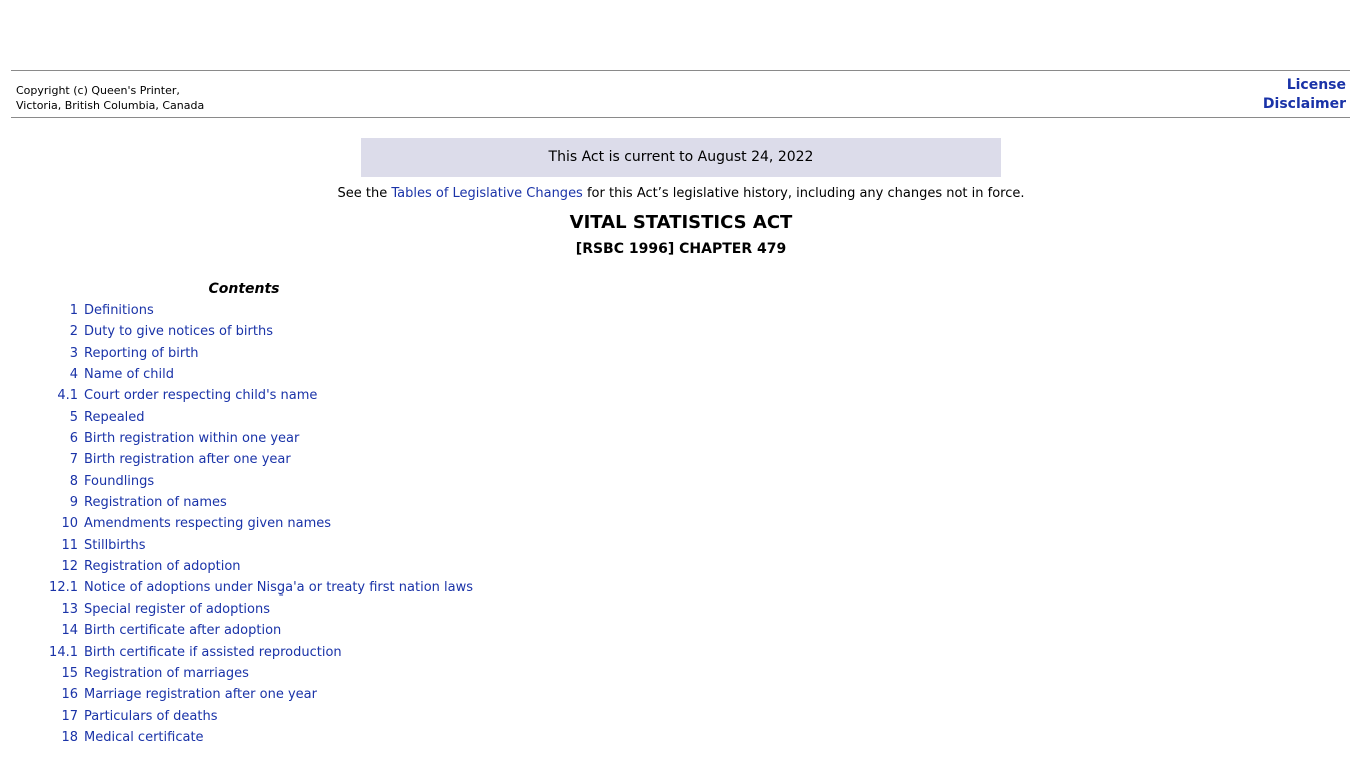 The width and height of the screenshot is (1366, 768). Describe the element at coordinates (236, 418) in the screenshot. I see `toc-item: 5 Repealed` at that location.